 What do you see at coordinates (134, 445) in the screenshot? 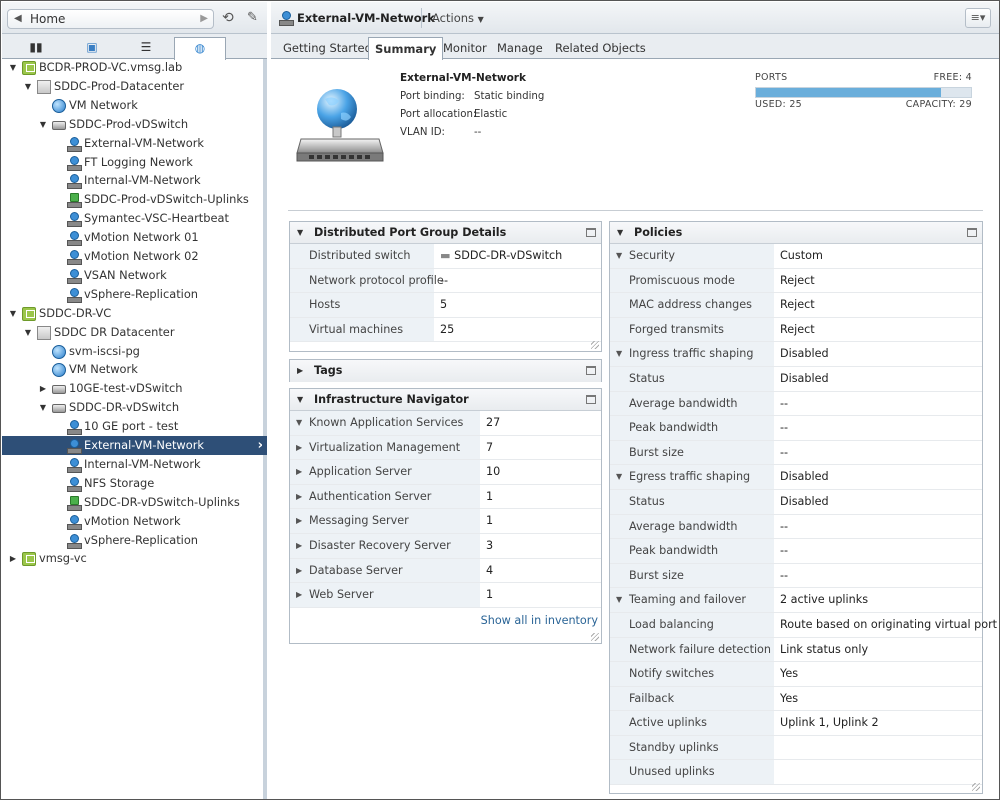
I see `tree-node: External-VM-Network ›` at bounding box center [134, 445].